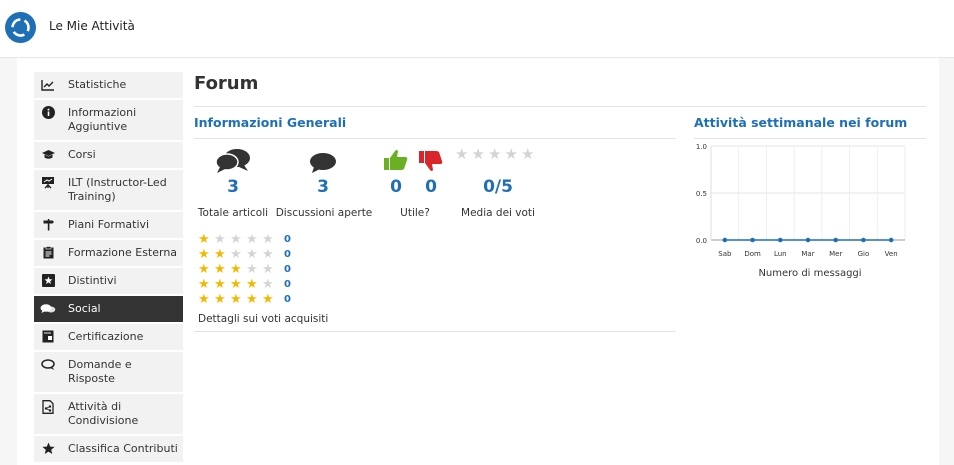 Image resolution: width=954 pixels, height=465 pixels. I want to click on star-icon, so click(48, 448).